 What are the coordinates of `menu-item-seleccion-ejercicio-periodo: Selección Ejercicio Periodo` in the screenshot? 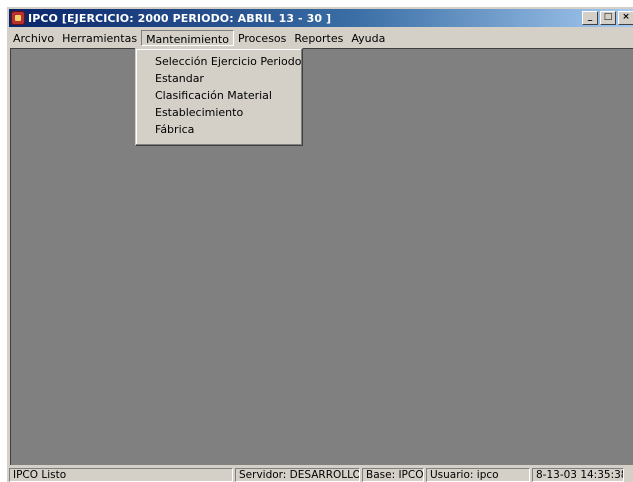 It's located at (219, 61).